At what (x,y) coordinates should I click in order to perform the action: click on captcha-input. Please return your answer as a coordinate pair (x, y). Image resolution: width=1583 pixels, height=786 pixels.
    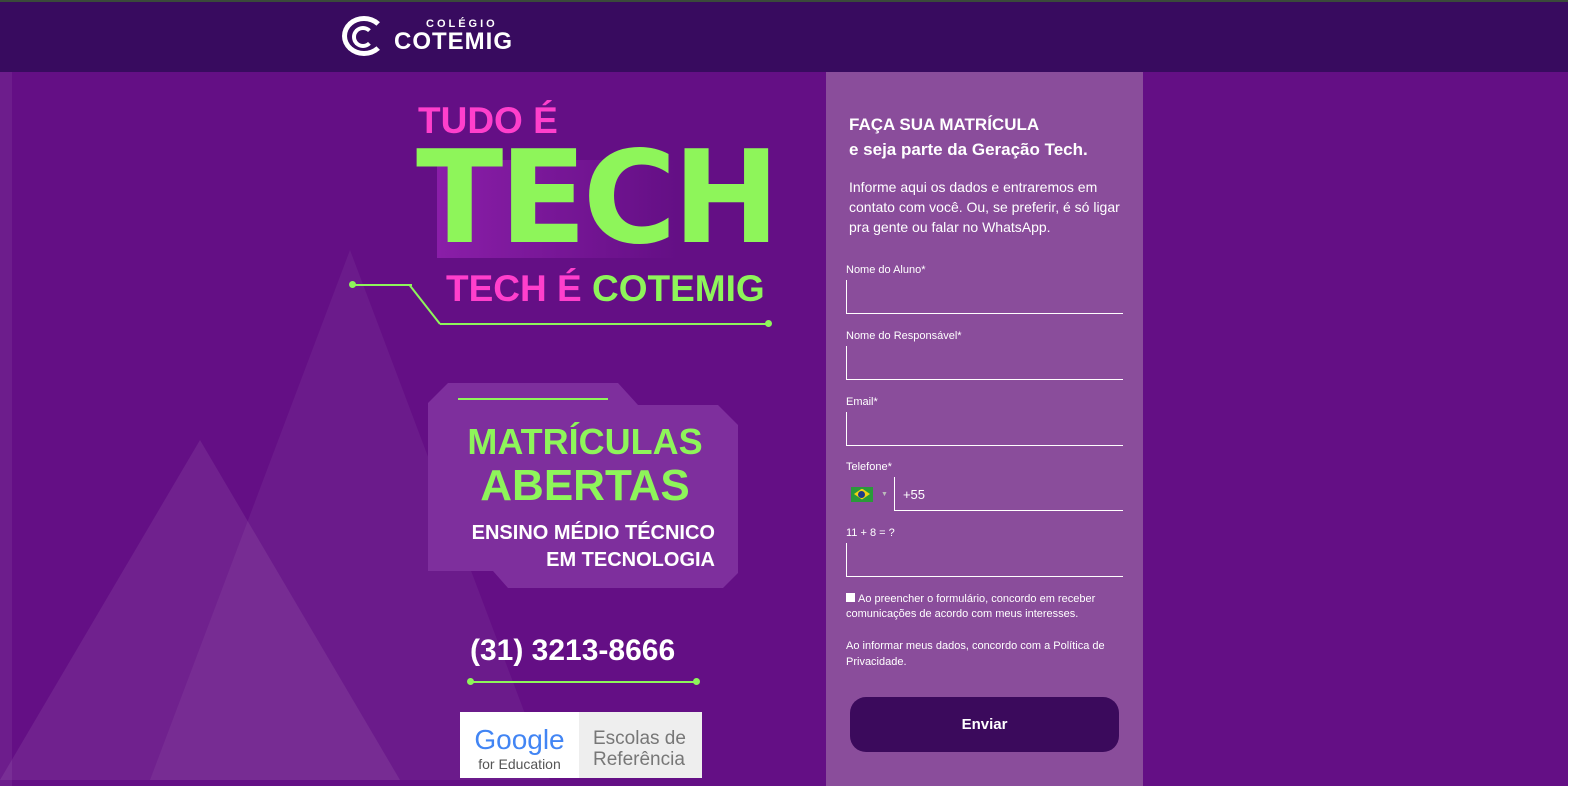
    Looking at the image, I should click on (984, 560).